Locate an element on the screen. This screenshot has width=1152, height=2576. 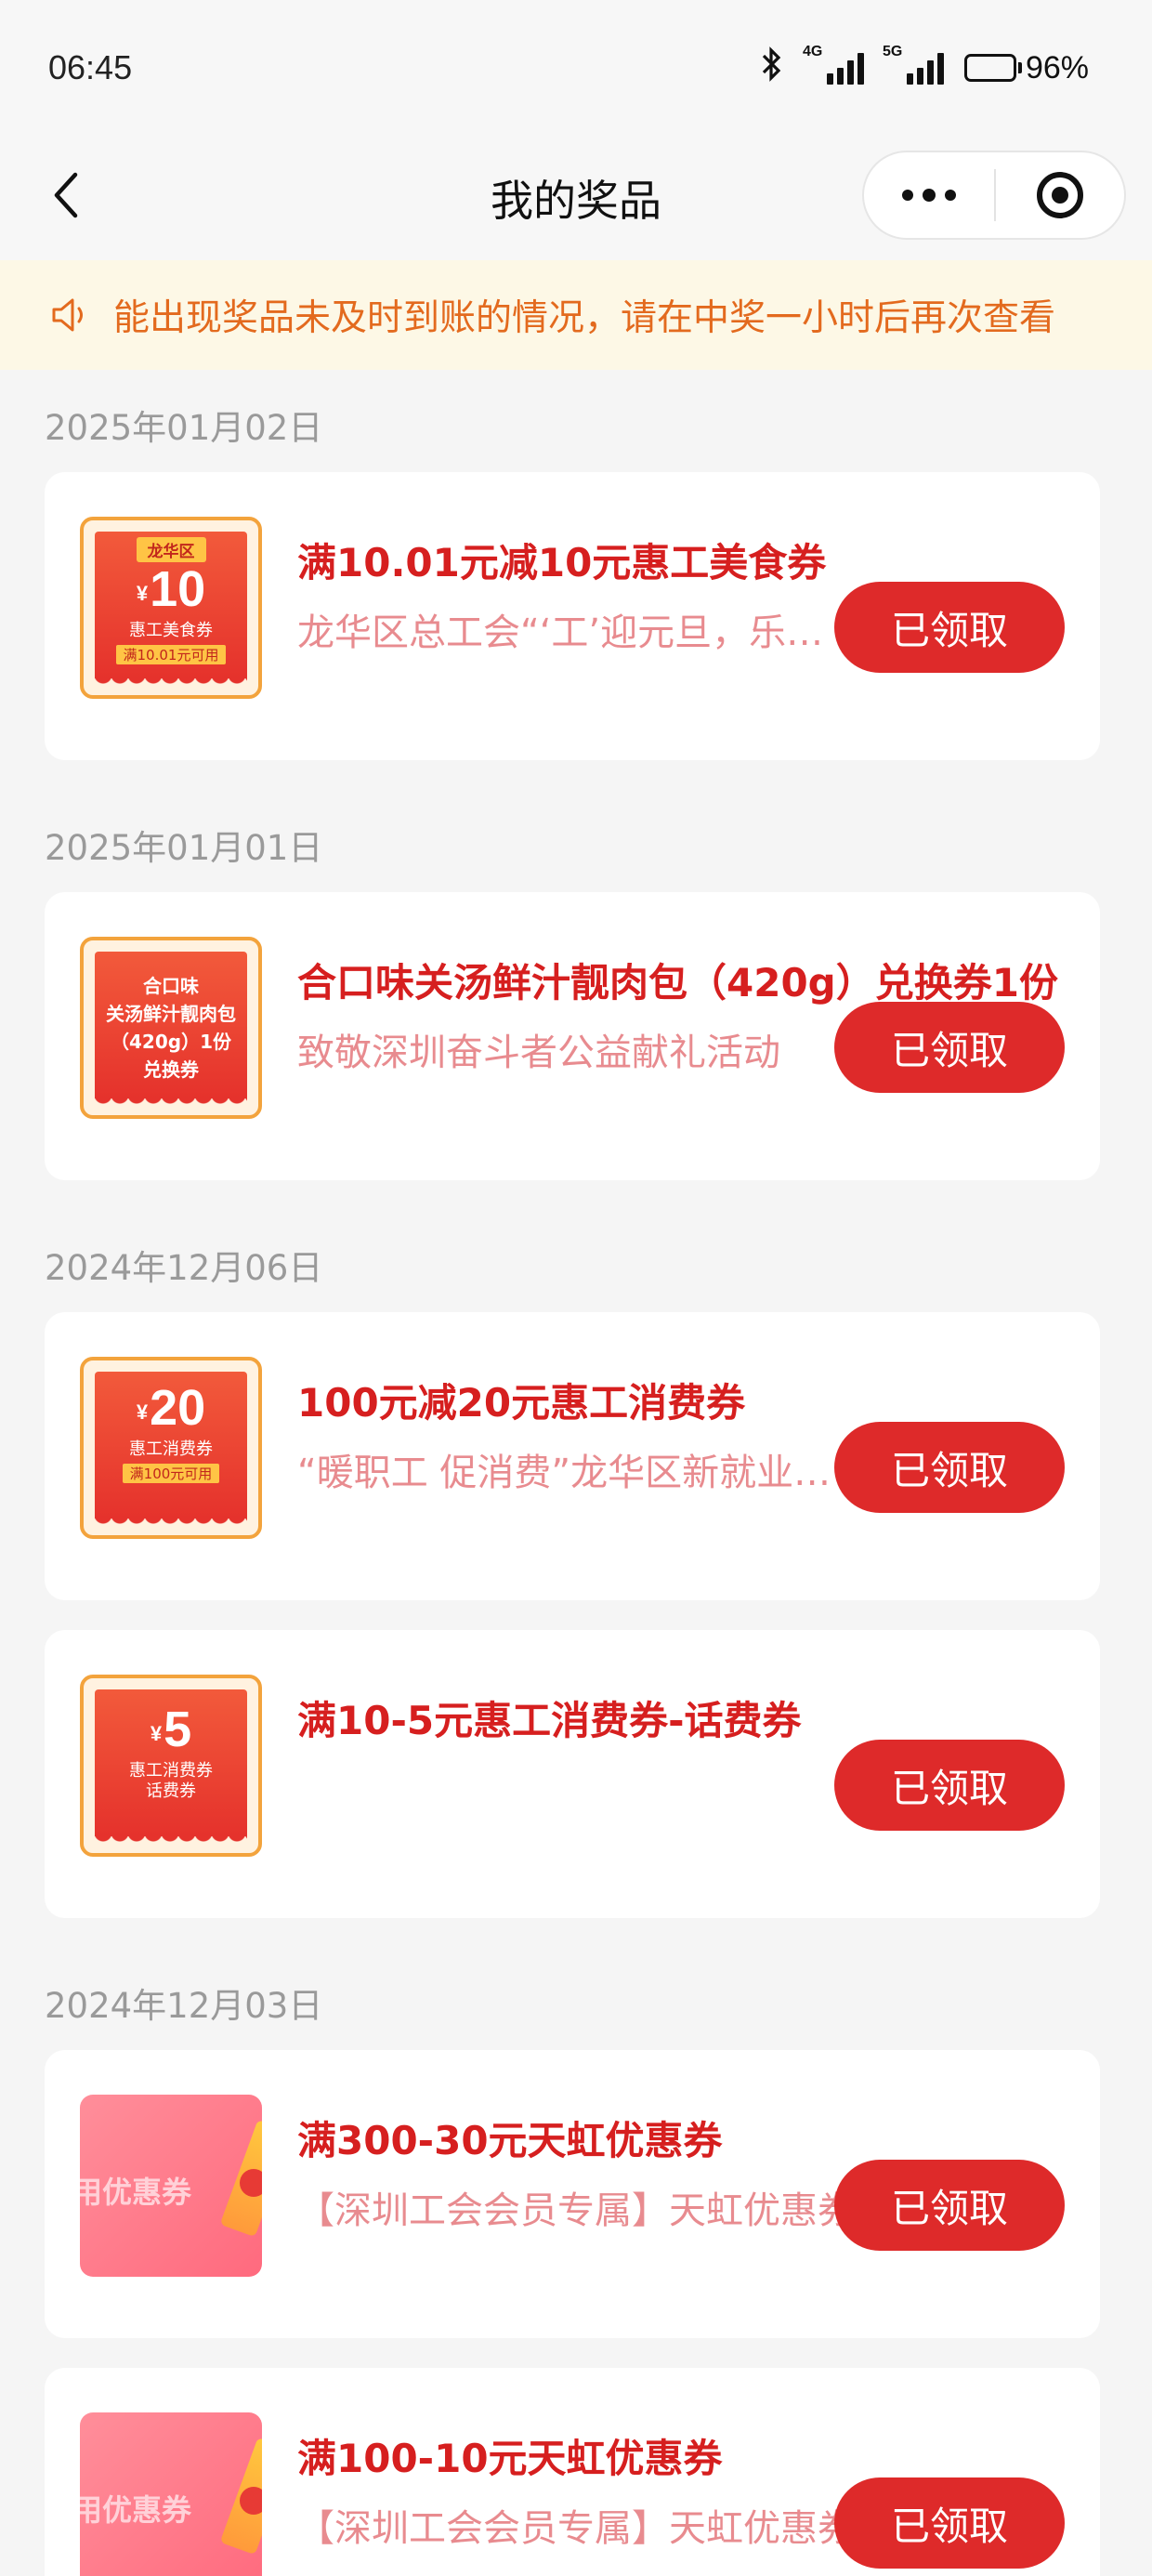
coupon-thumbnail: ¥20 惠工消费券 满100元可用 is located at coordinates (171, 1448).